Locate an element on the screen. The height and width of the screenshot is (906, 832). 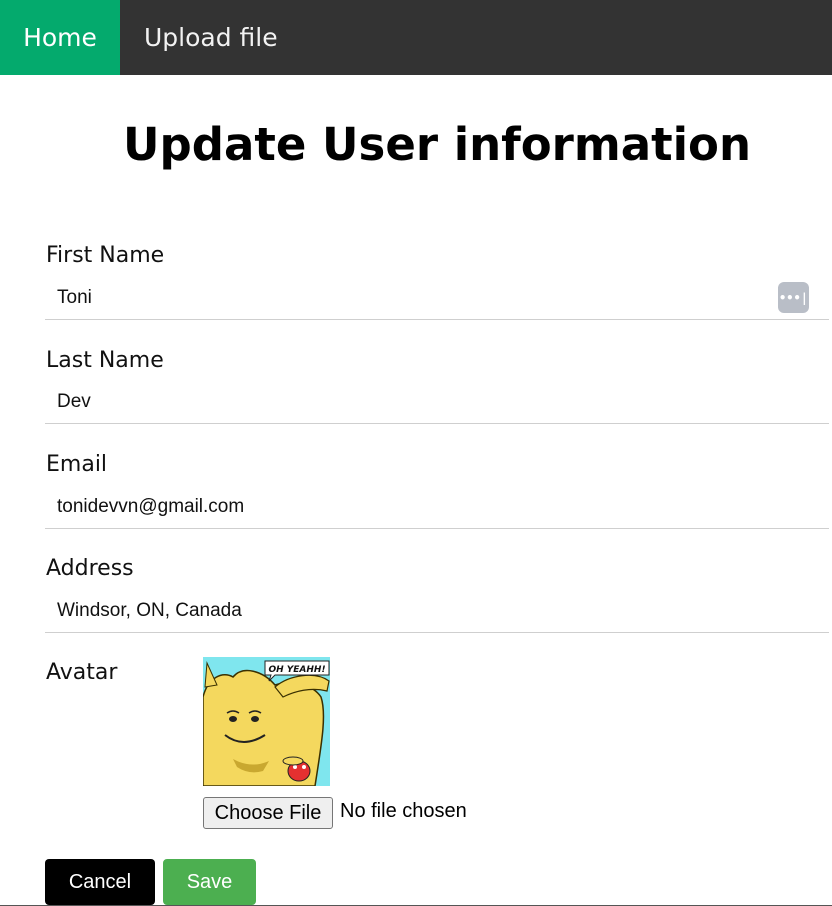
nav-upload-file-link: Upload file is located at coordinates (211, 37).